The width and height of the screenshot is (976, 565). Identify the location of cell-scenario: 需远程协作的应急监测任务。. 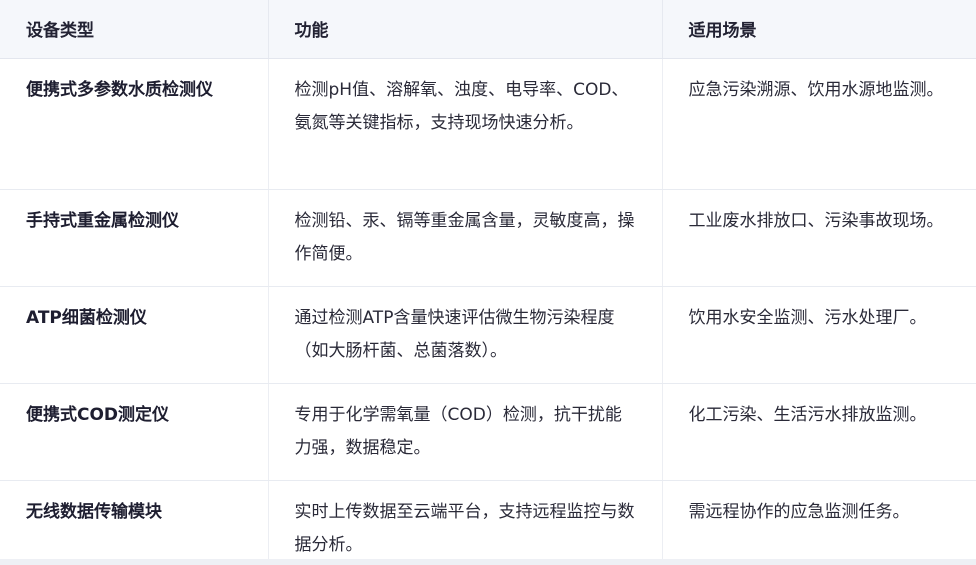
(819, 522).